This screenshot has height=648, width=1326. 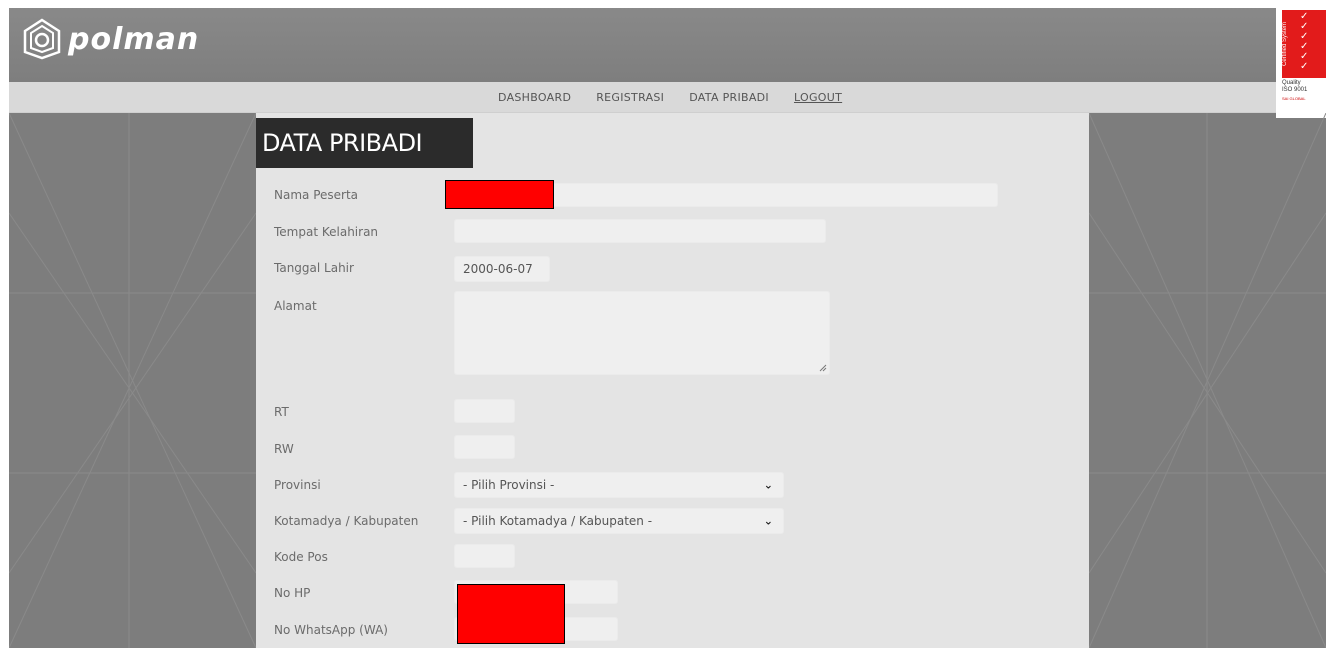 What do you see at coordinates (1294, 98) in the screenshot?
I see `iso-brand-text: SAI GLOBAL` at bounding box center [1294, 98].